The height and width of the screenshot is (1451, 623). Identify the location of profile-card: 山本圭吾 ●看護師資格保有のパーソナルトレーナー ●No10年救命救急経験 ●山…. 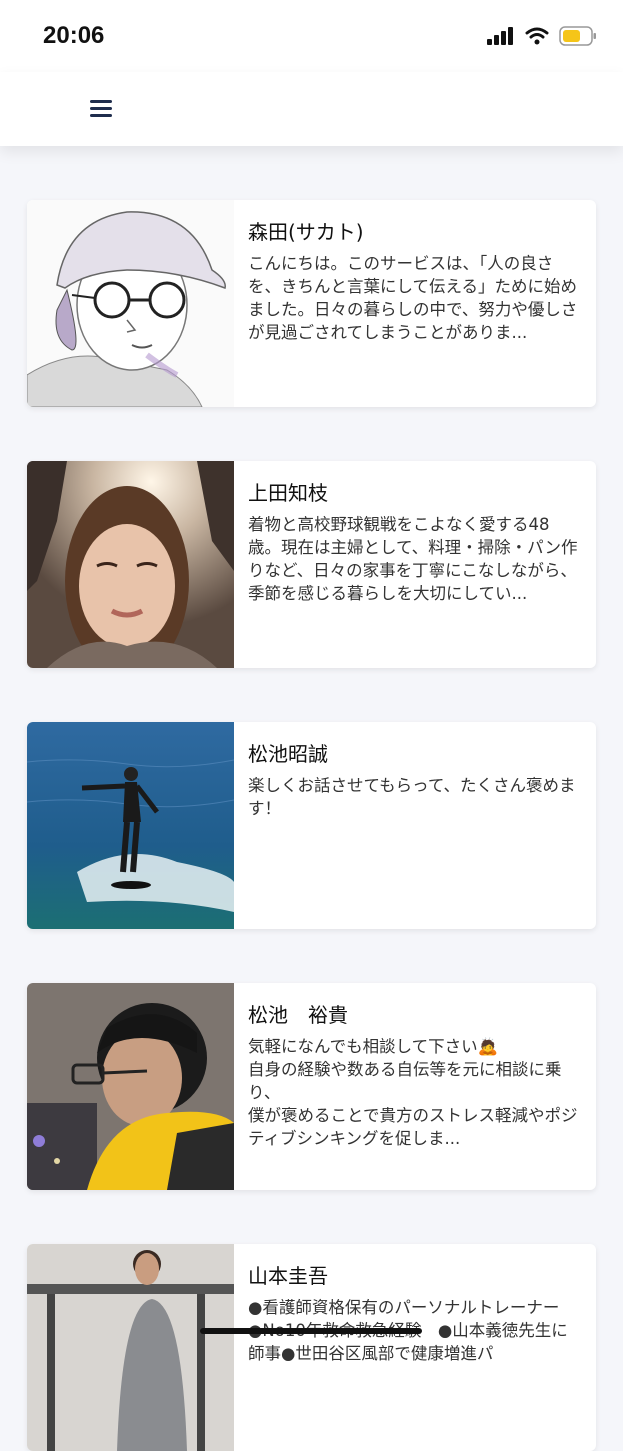
(311, 1347).